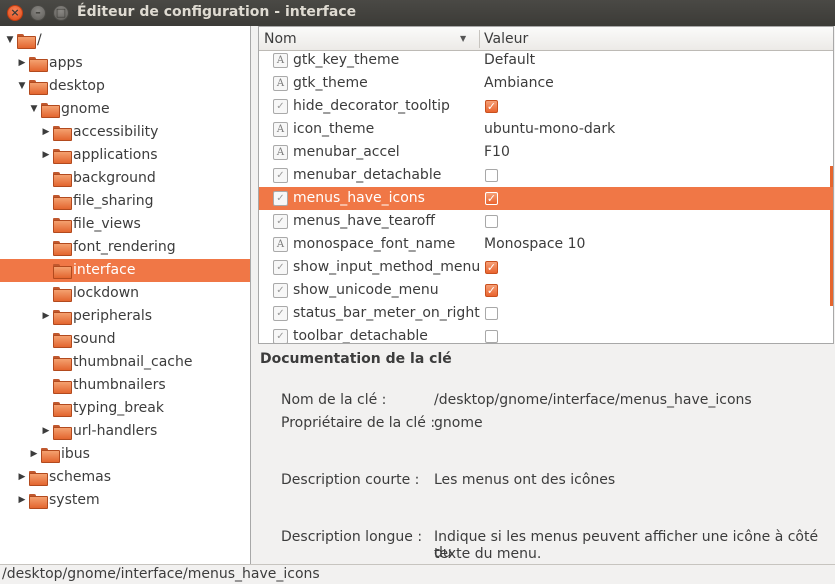  Describe the element at coordinates (125, 339) in the screenshot. I see `tree-item-sound: sound` at that location.